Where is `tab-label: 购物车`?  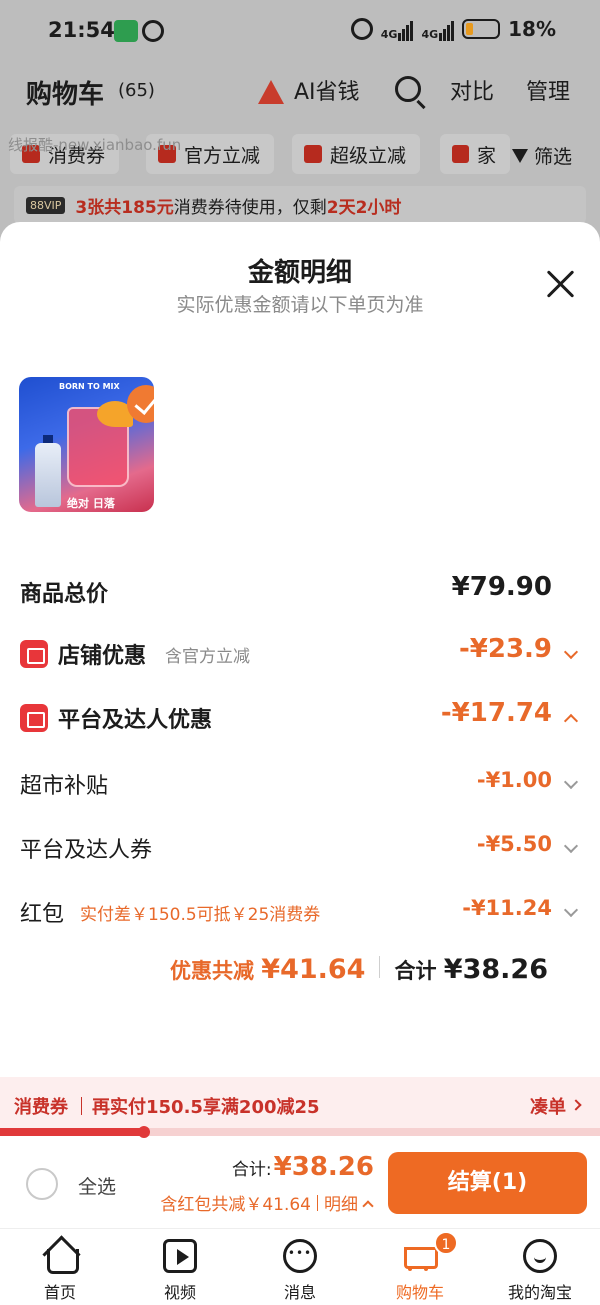 tab-label: 购物车 is located at coordinates (419, 1292).